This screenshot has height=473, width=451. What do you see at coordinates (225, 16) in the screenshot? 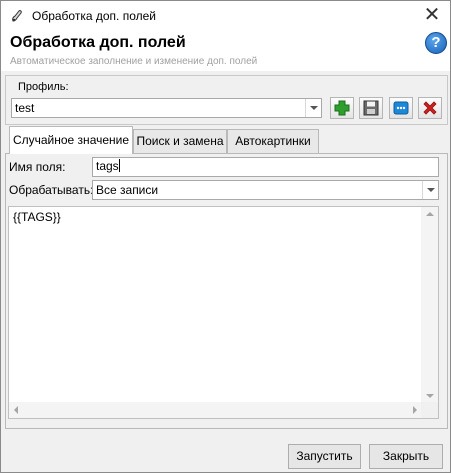
I see `title-bar: Обработка доп. полей ✕` at bounding box center [225, 16].